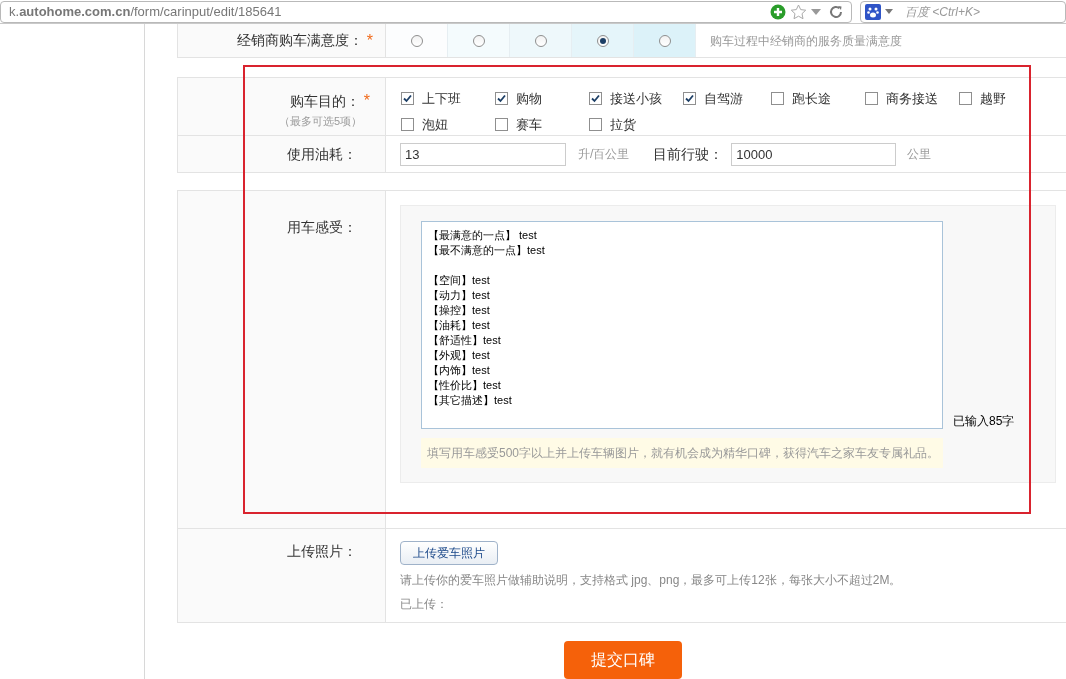 The height and width of the screenshot is (679, 1066). What do you see at coordinates (426, 11) in the screenshot?
I see `address-field: k.autohome.com.cn/form/carinput/edit/185641` at bounding box center [426, 11].